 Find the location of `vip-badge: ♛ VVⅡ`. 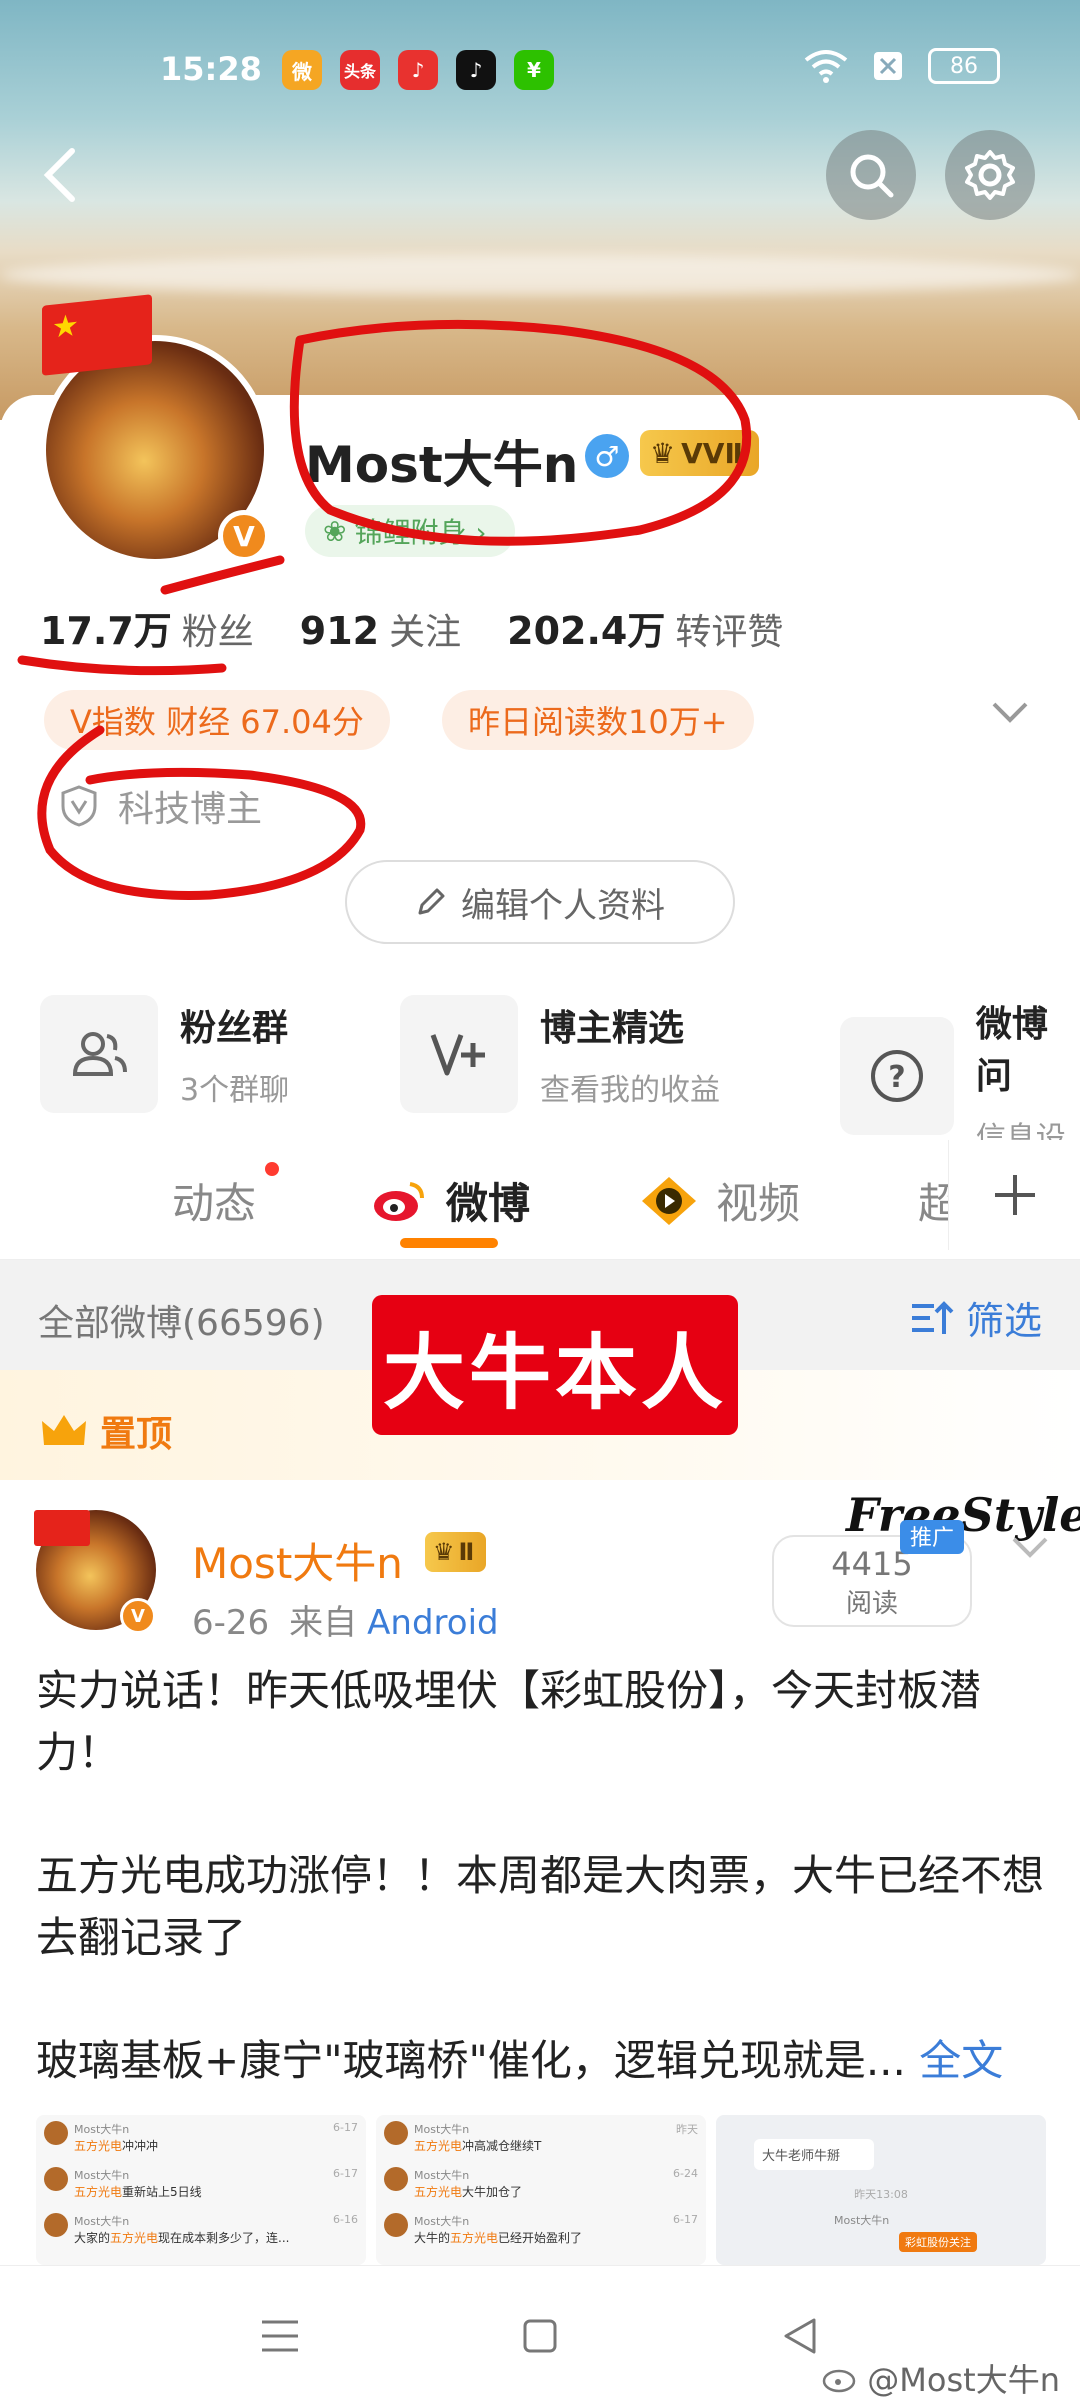

vip-badge: ♛ VVⅡ is located at coordinates (699, 453).